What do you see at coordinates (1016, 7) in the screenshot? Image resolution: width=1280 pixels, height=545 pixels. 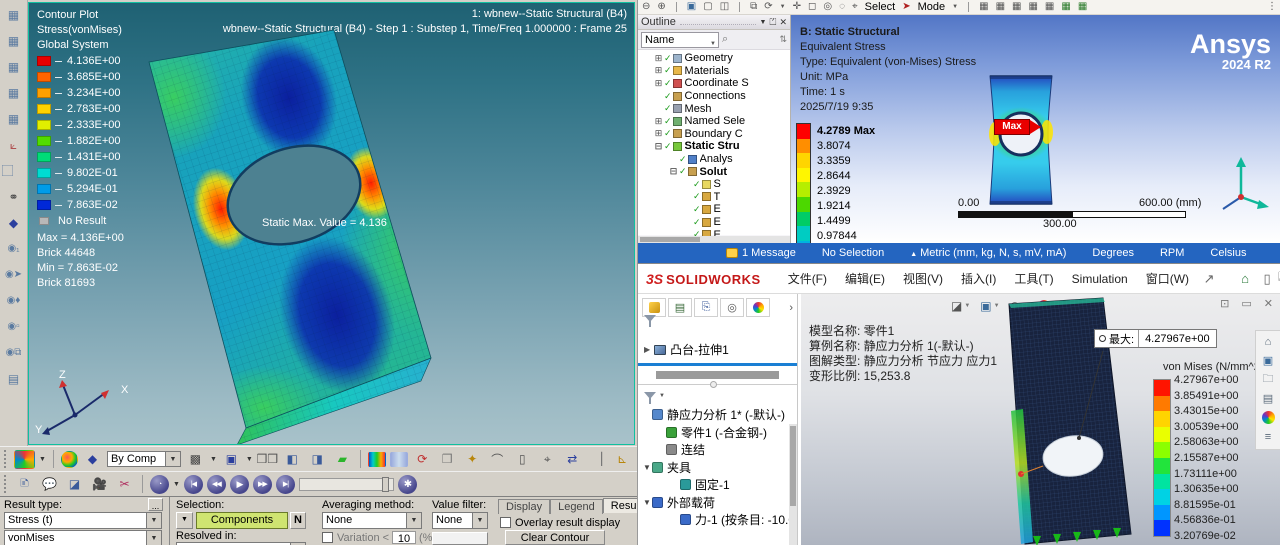 I see `table-icon-3: ▦` at bounding box center [1016, 7].